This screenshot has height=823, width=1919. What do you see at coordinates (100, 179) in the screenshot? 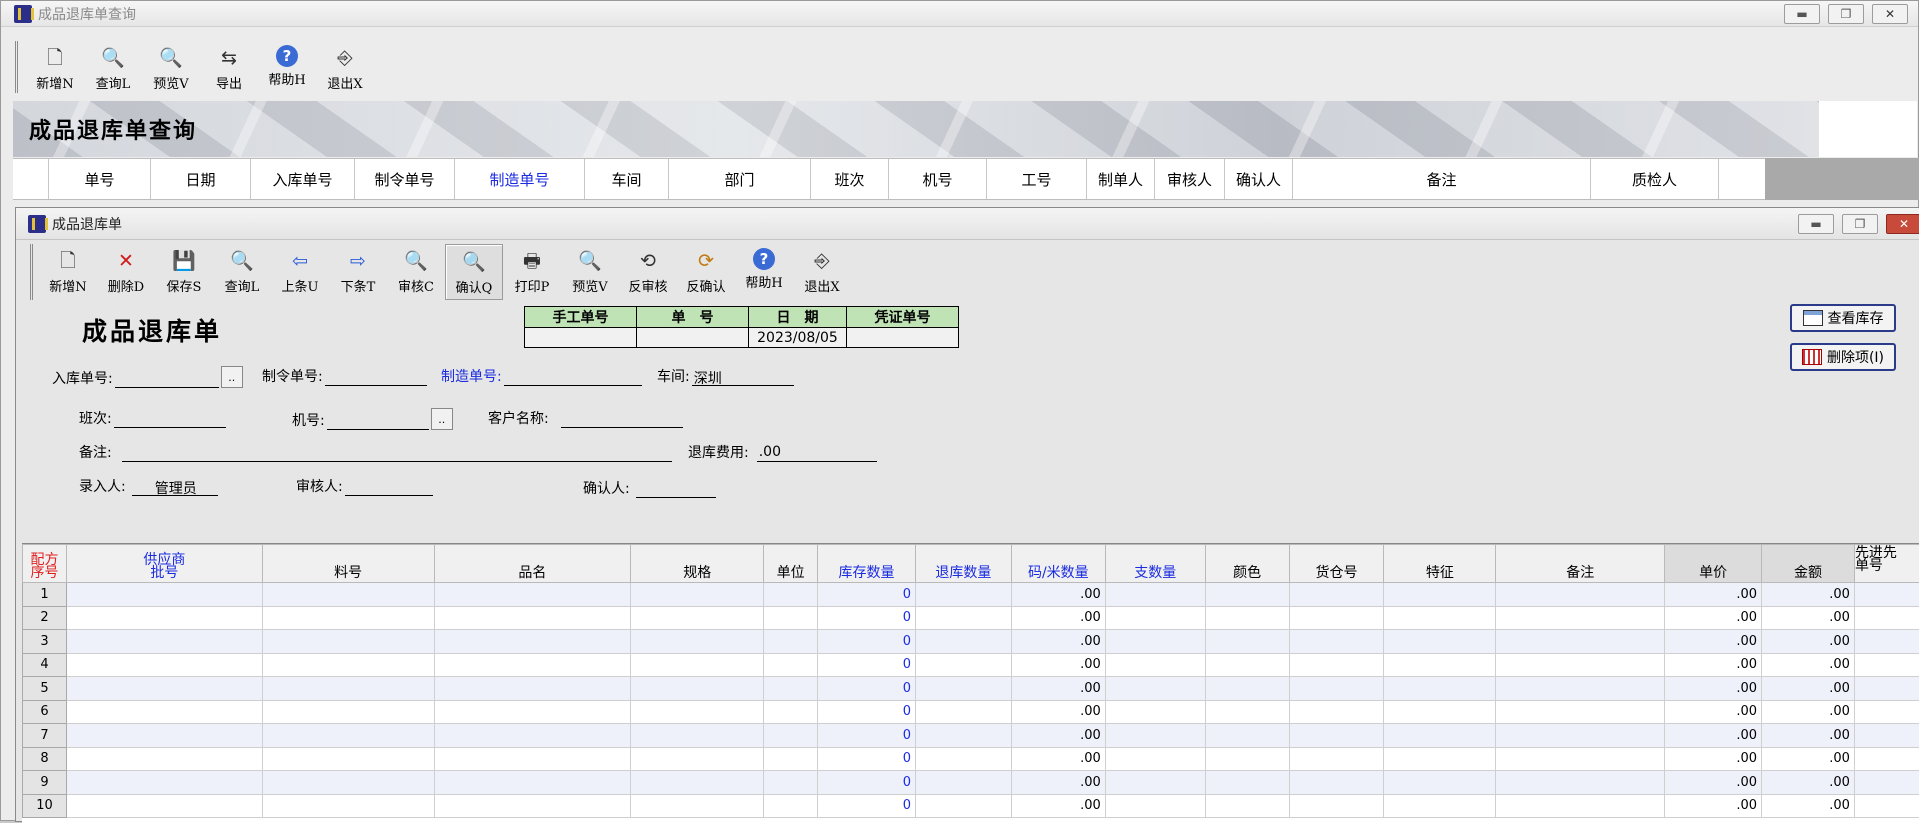
I see `query-column-header: 单号` at bounding box center [100, 179].